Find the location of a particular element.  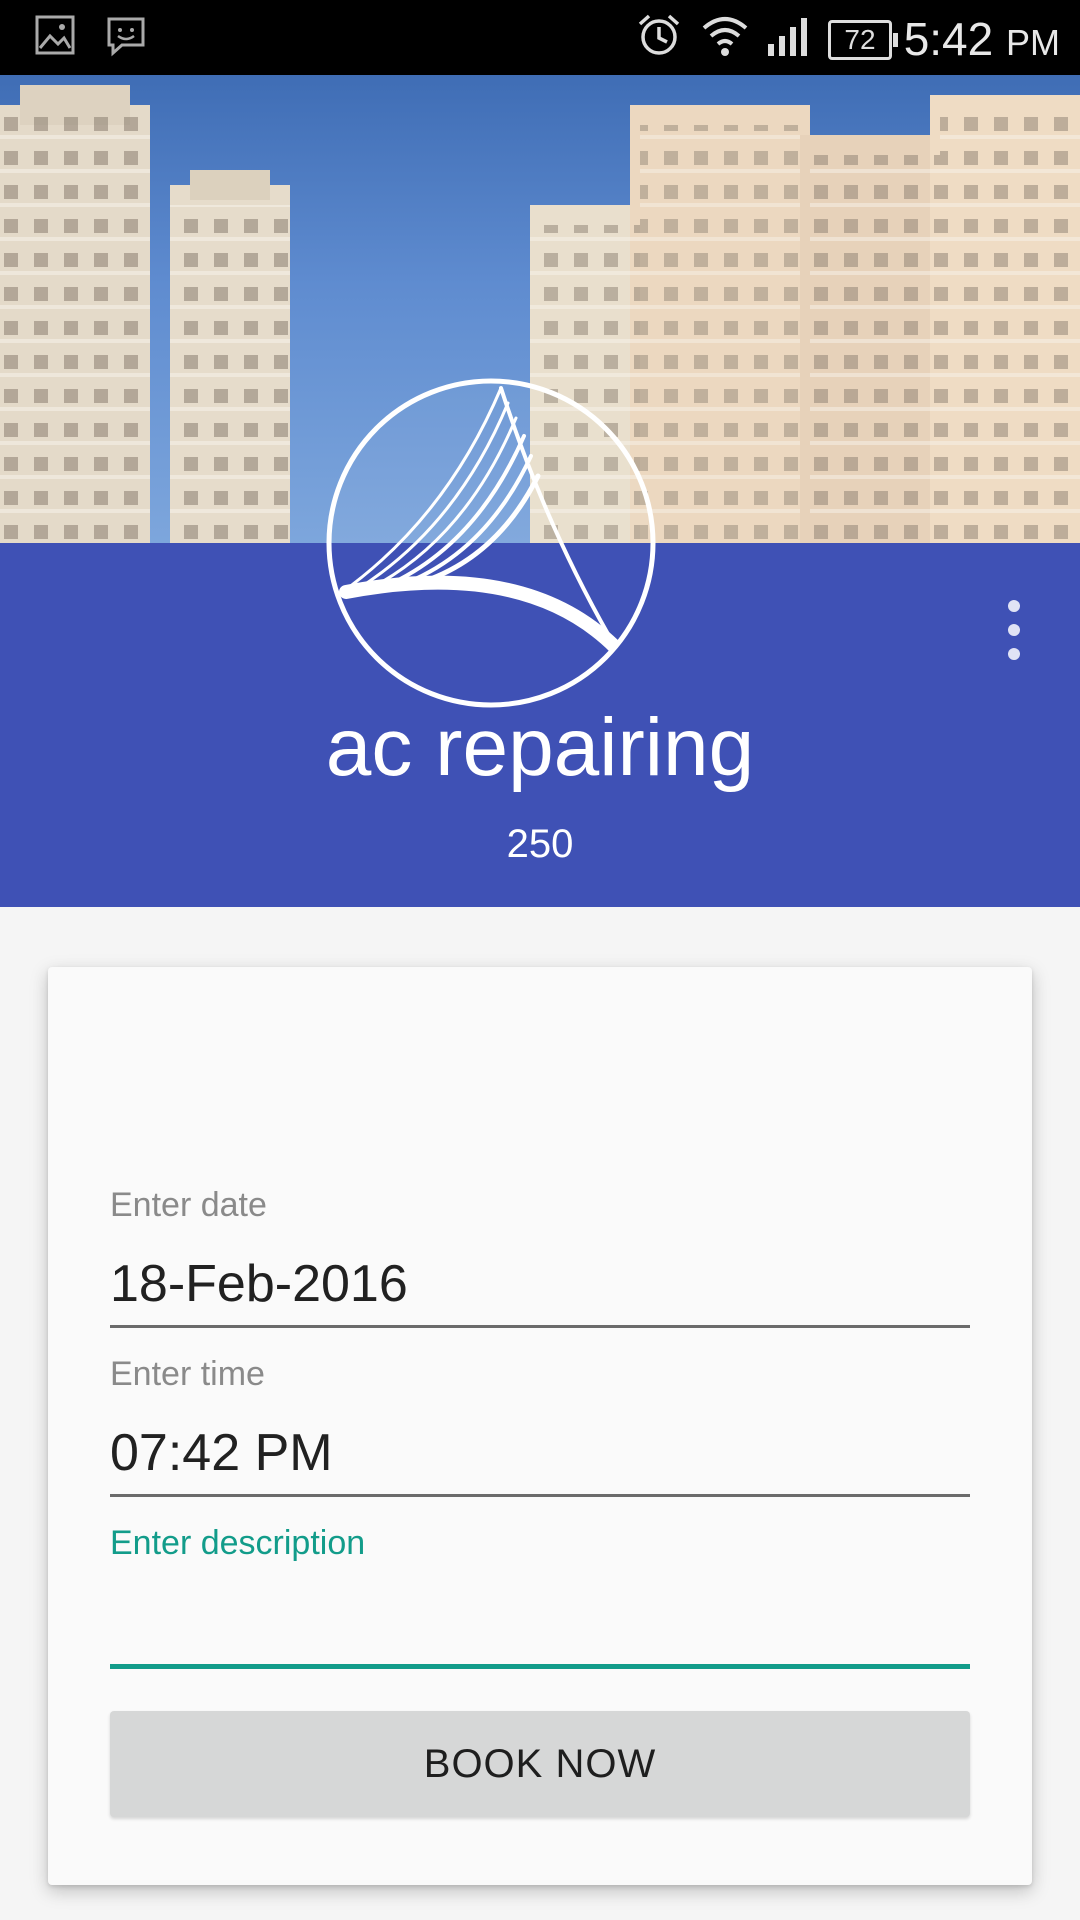

date-label: Enter date is located at coordinates (188, 1205).